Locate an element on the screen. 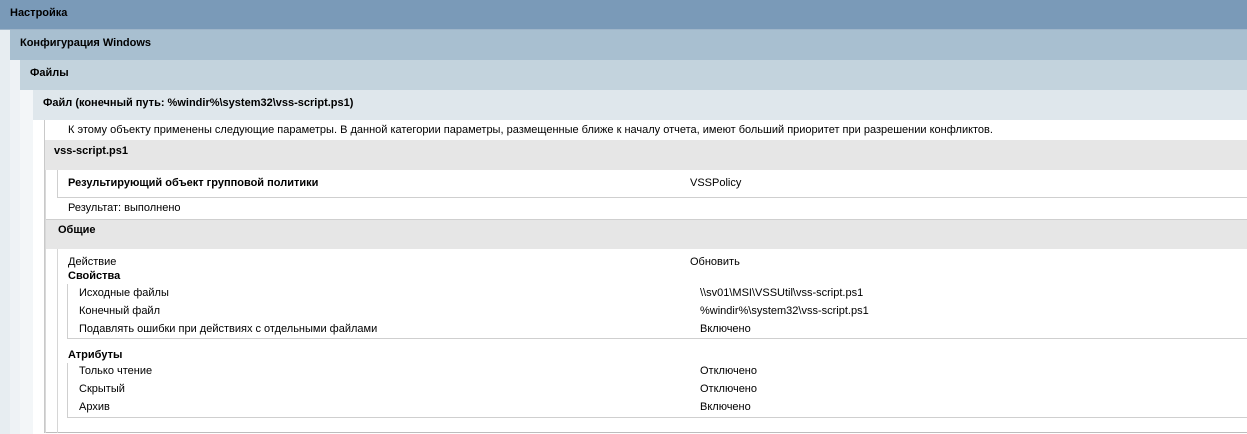 Image resolution: width=1247 pixels, height=434 pixels. property-label-source: Исходные файлы is located at coordinates (124, 293).